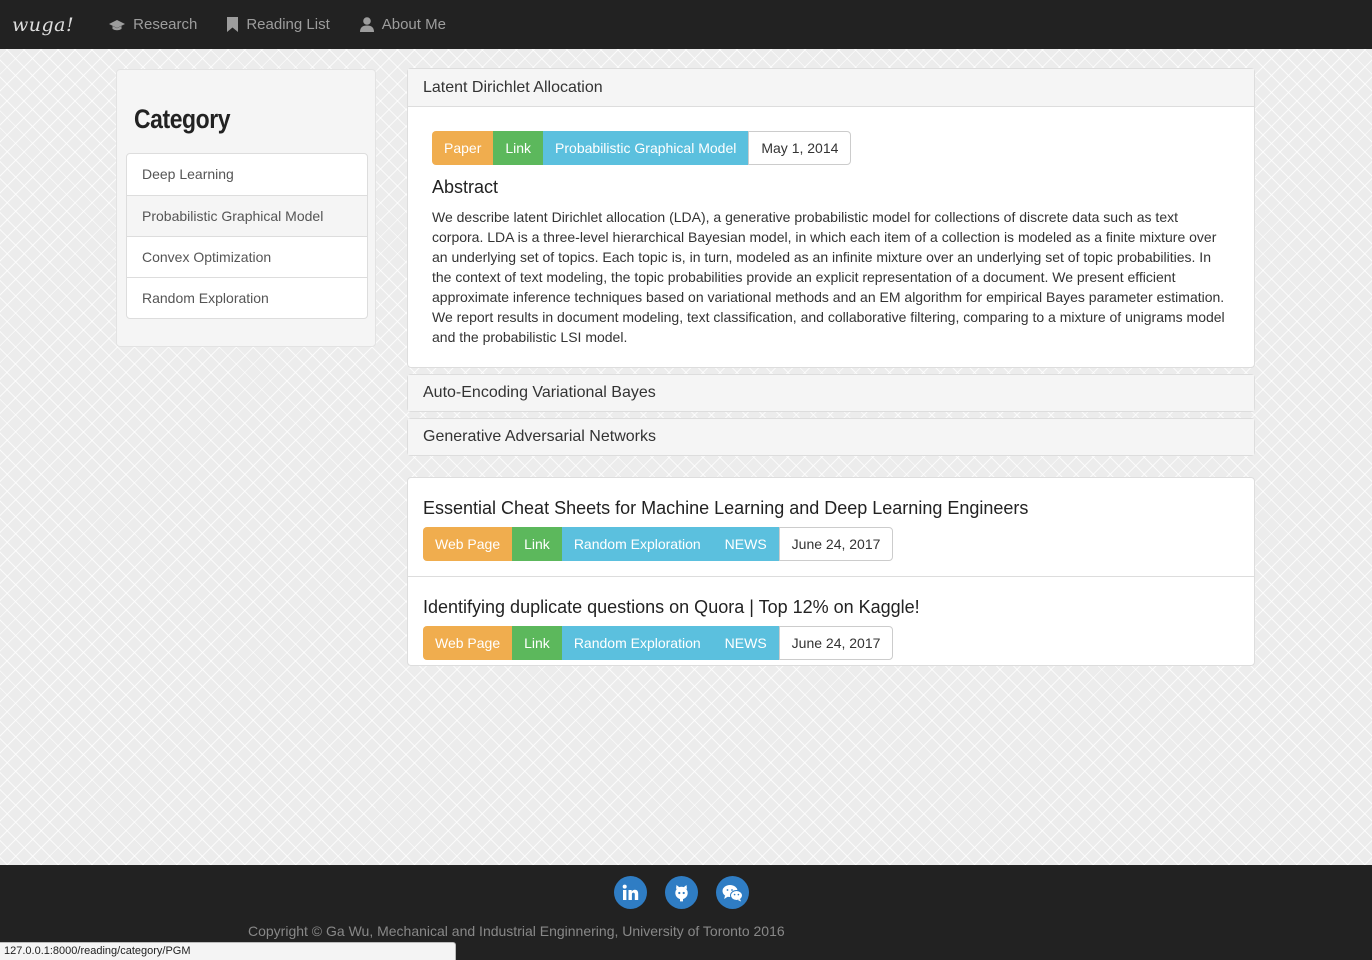  What do you see at coordinates (646, 148) in the screenshot?
I see `tag-category: Probabilistic Graphical Model` at bounding box center [646, 148].